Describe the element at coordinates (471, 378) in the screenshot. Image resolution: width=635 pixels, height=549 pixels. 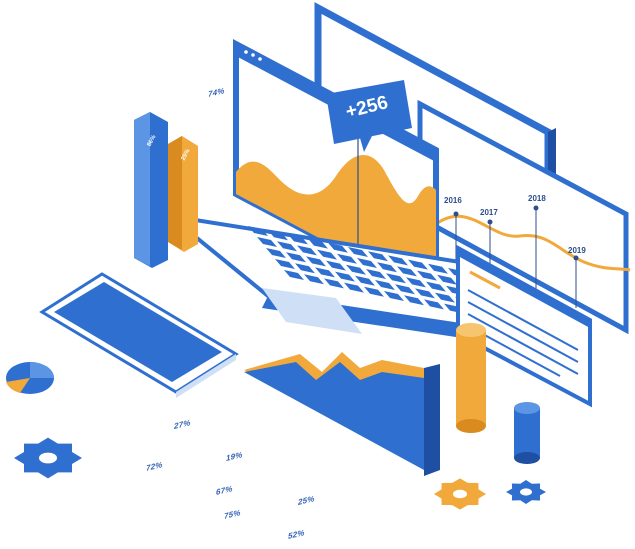
I see `cylinder-orange` at that location.